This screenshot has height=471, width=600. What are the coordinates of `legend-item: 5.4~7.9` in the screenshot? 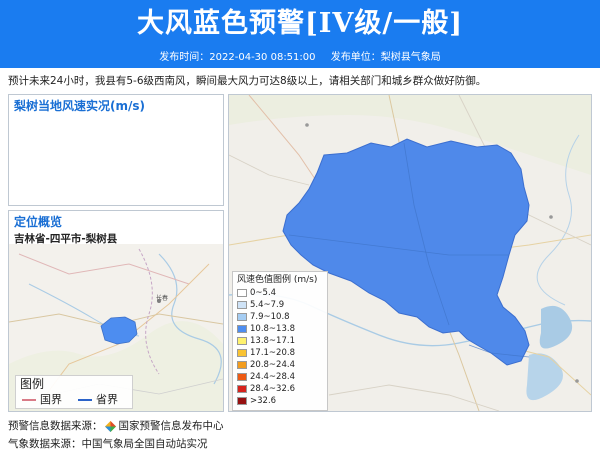 It's located at (280, 305).